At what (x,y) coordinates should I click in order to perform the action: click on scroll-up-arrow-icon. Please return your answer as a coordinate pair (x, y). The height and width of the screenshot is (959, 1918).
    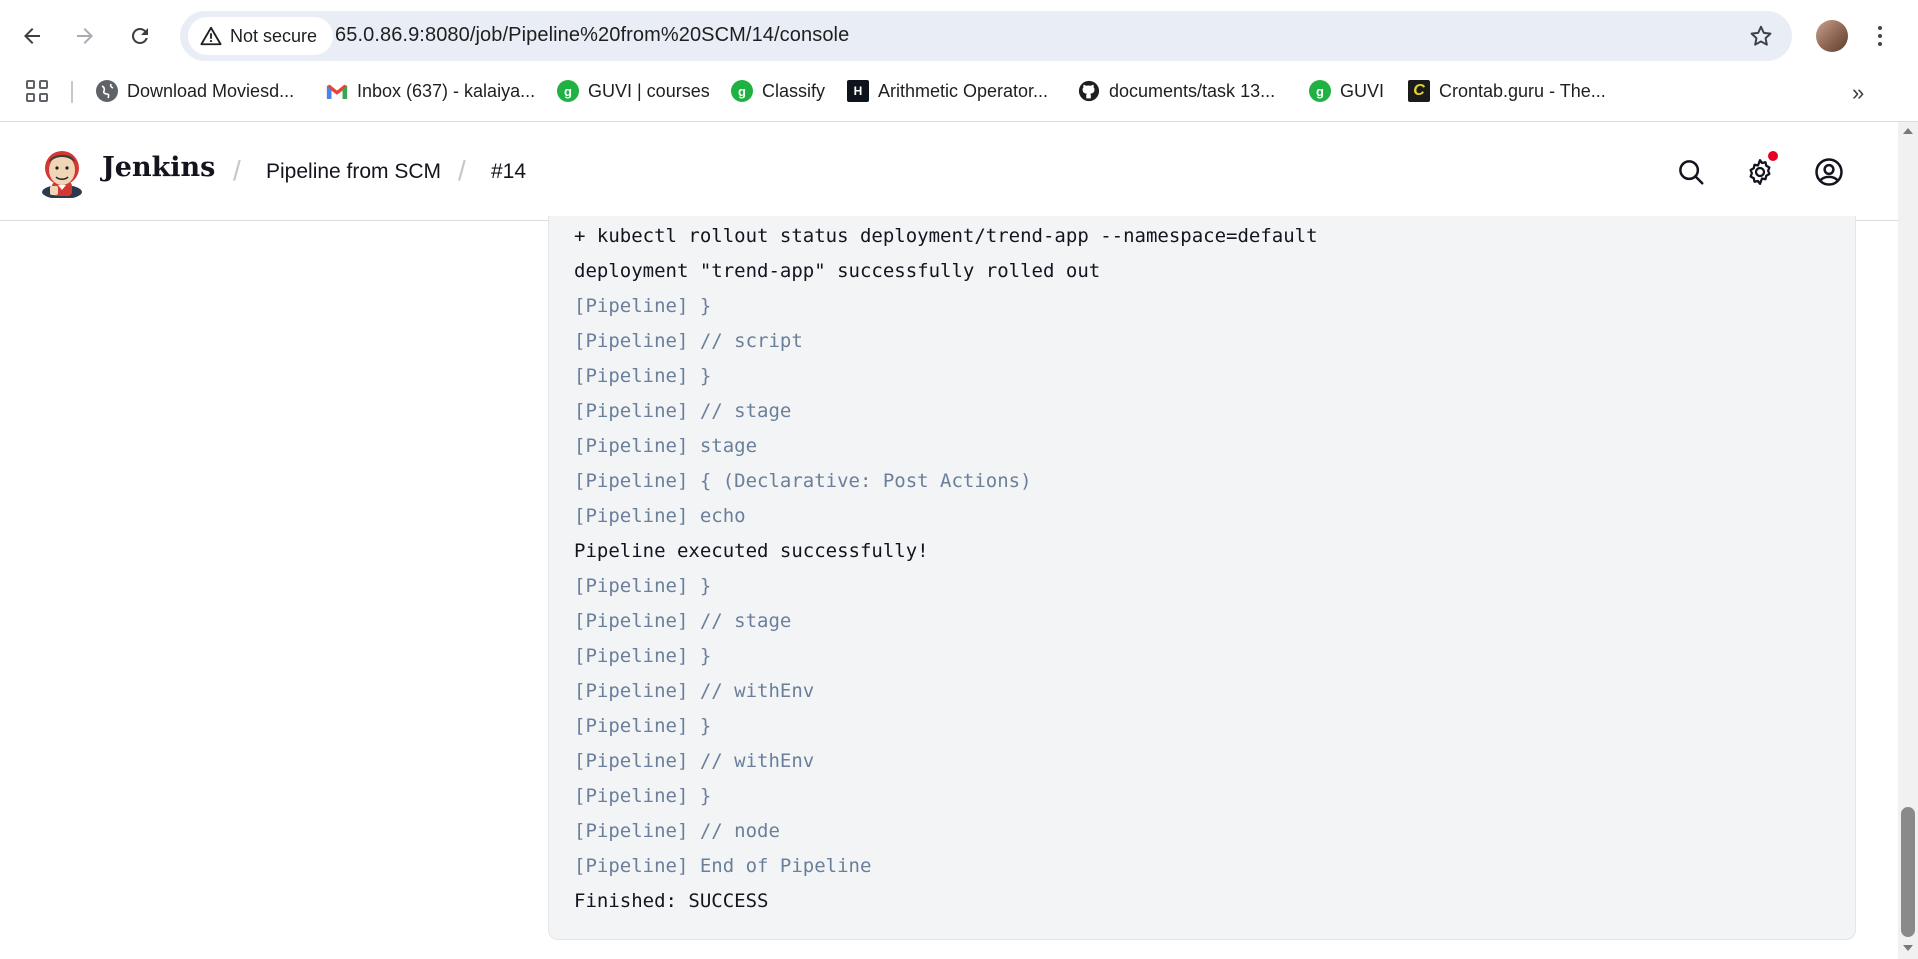
    Looking at the image, I should click on (1908, 131).